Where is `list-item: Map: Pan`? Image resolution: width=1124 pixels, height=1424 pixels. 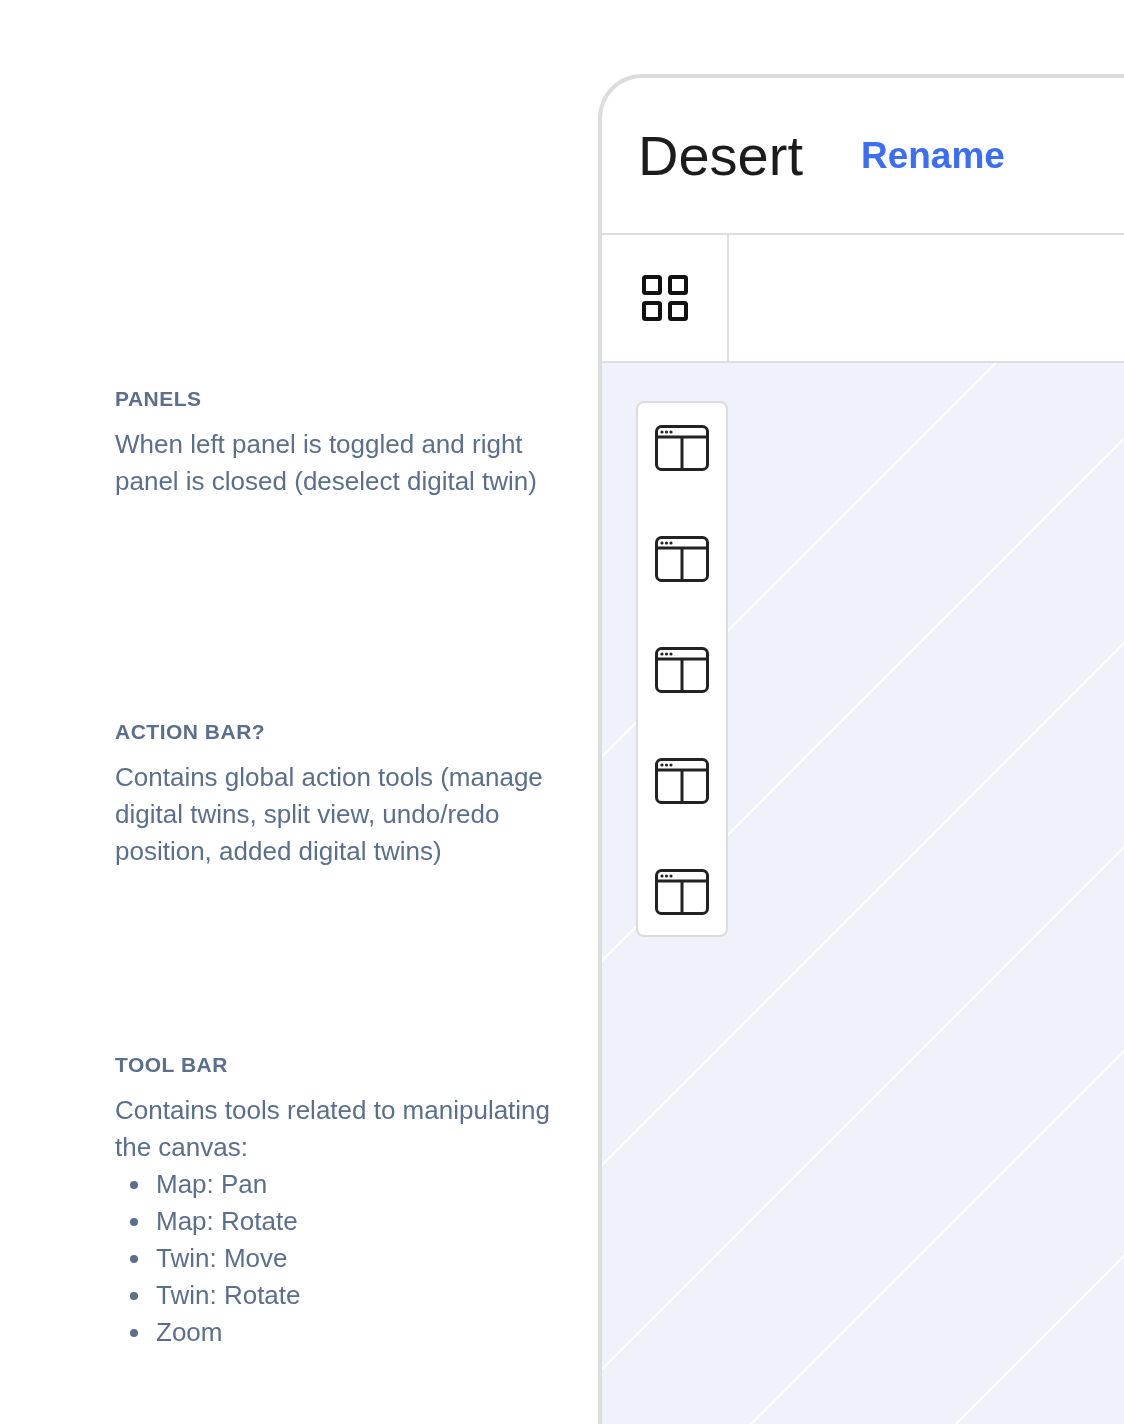 list-item: Map: Pan is located at coordinates (212, 1184).